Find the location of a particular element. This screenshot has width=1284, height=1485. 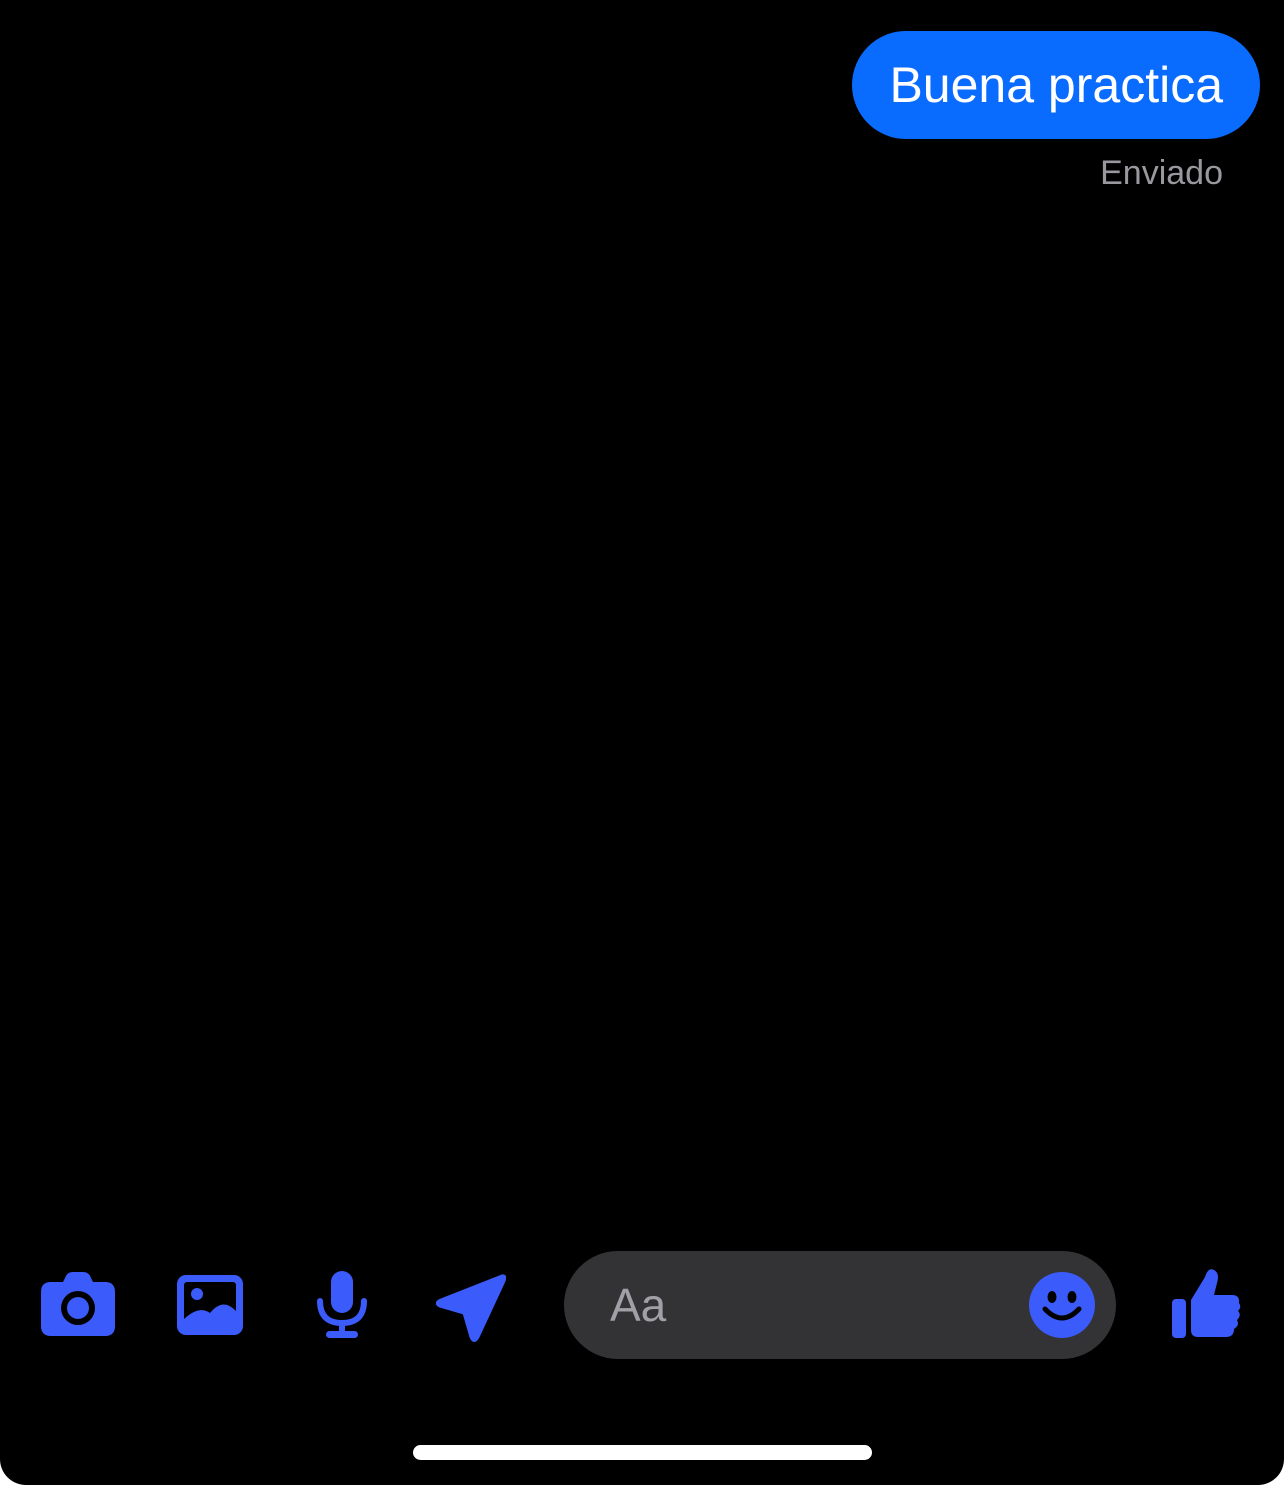

gallery-button is located at coordinates (210, 1305).